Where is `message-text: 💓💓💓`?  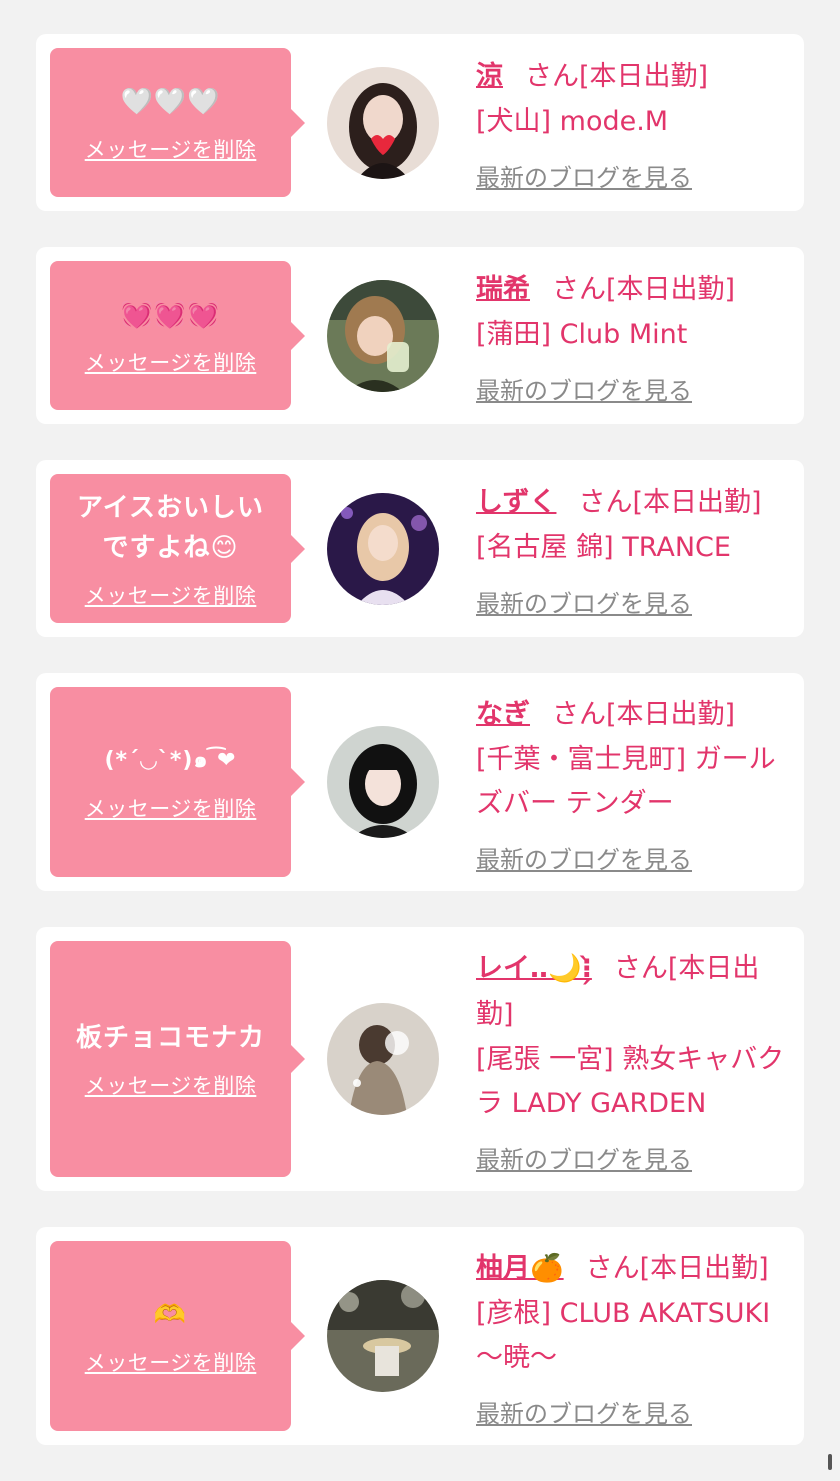
message-text: 💓💓💓 is located at coordinates (170, 314).